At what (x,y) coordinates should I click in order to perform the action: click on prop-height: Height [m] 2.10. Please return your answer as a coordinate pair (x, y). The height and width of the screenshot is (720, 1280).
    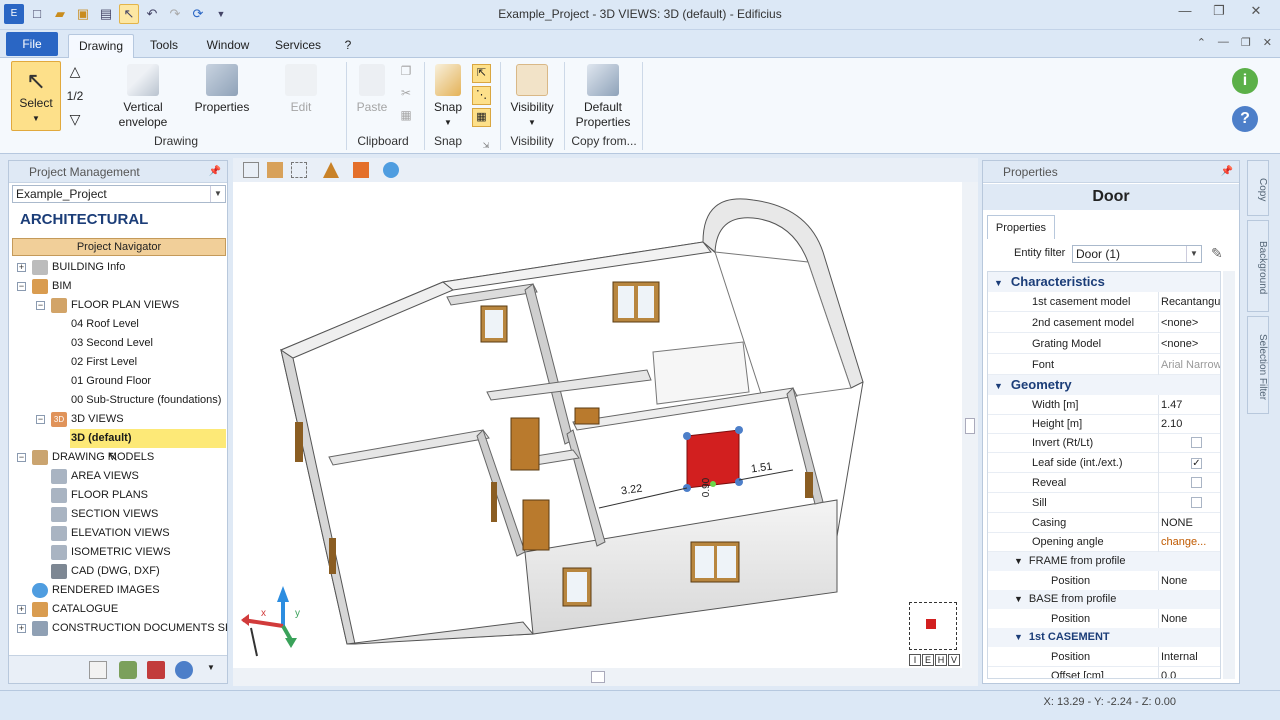
    Looking at the image, I should click on (1104, 424).